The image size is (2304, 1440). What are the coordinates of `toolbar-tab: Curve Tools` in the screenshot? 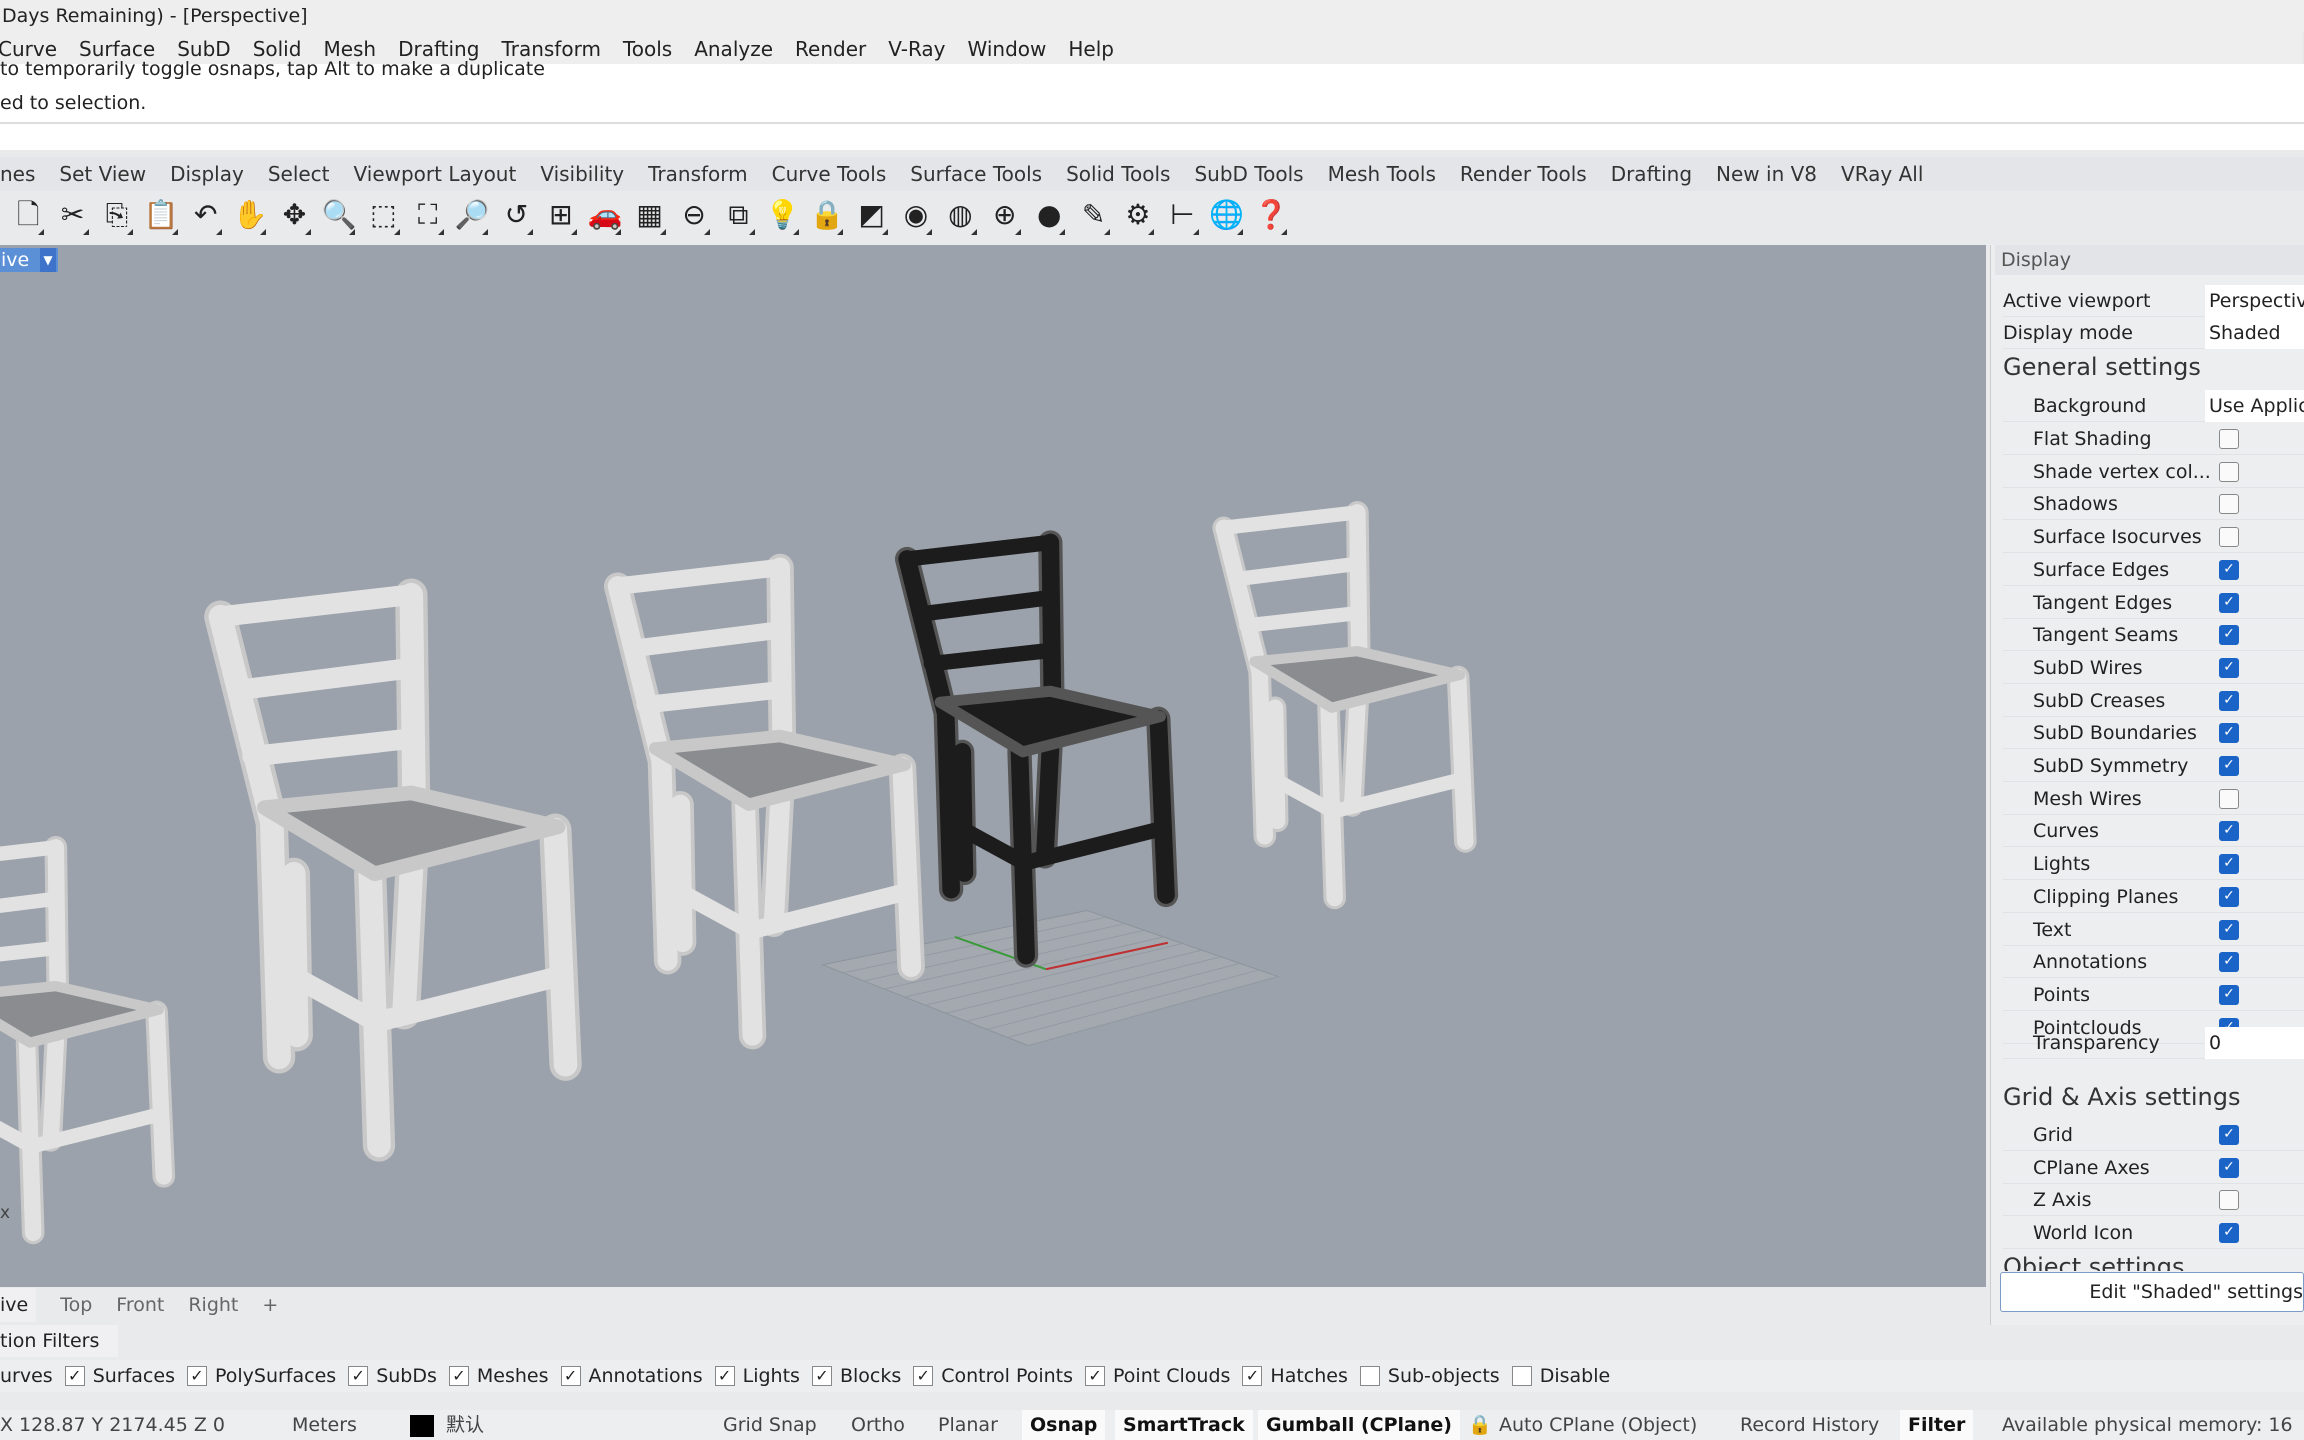 It's located at (829, 174).